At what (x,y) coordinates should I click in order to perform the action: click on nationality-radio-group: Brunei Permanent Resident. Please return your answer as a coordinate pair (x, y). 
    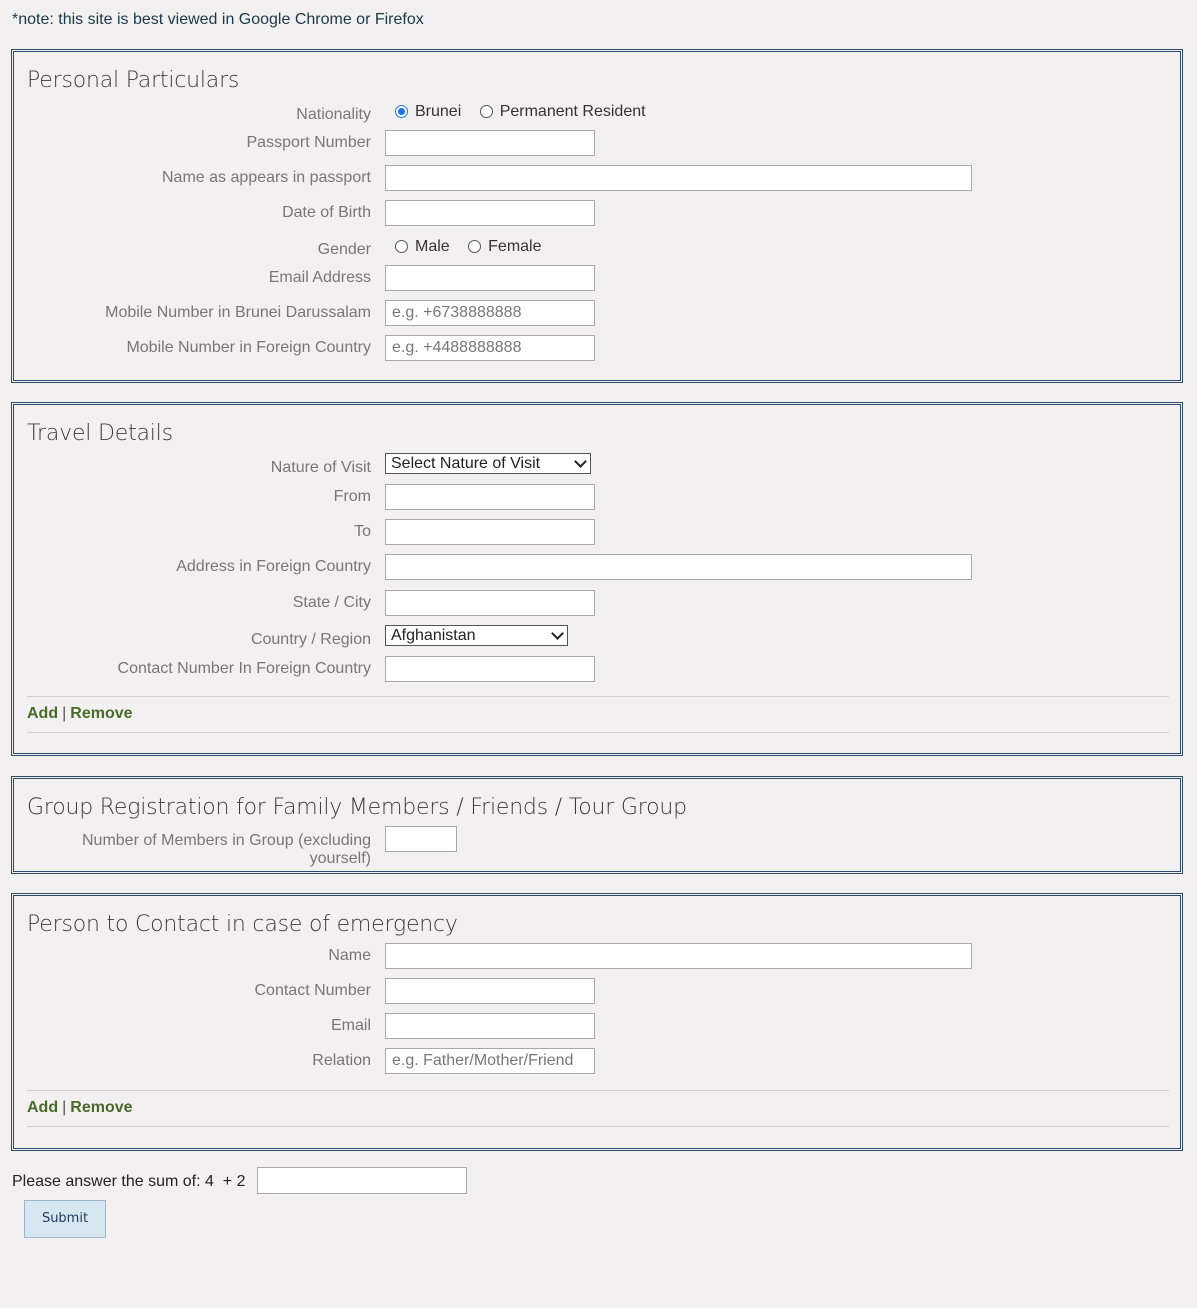
    Looking at the image, I should click on (527, 112).